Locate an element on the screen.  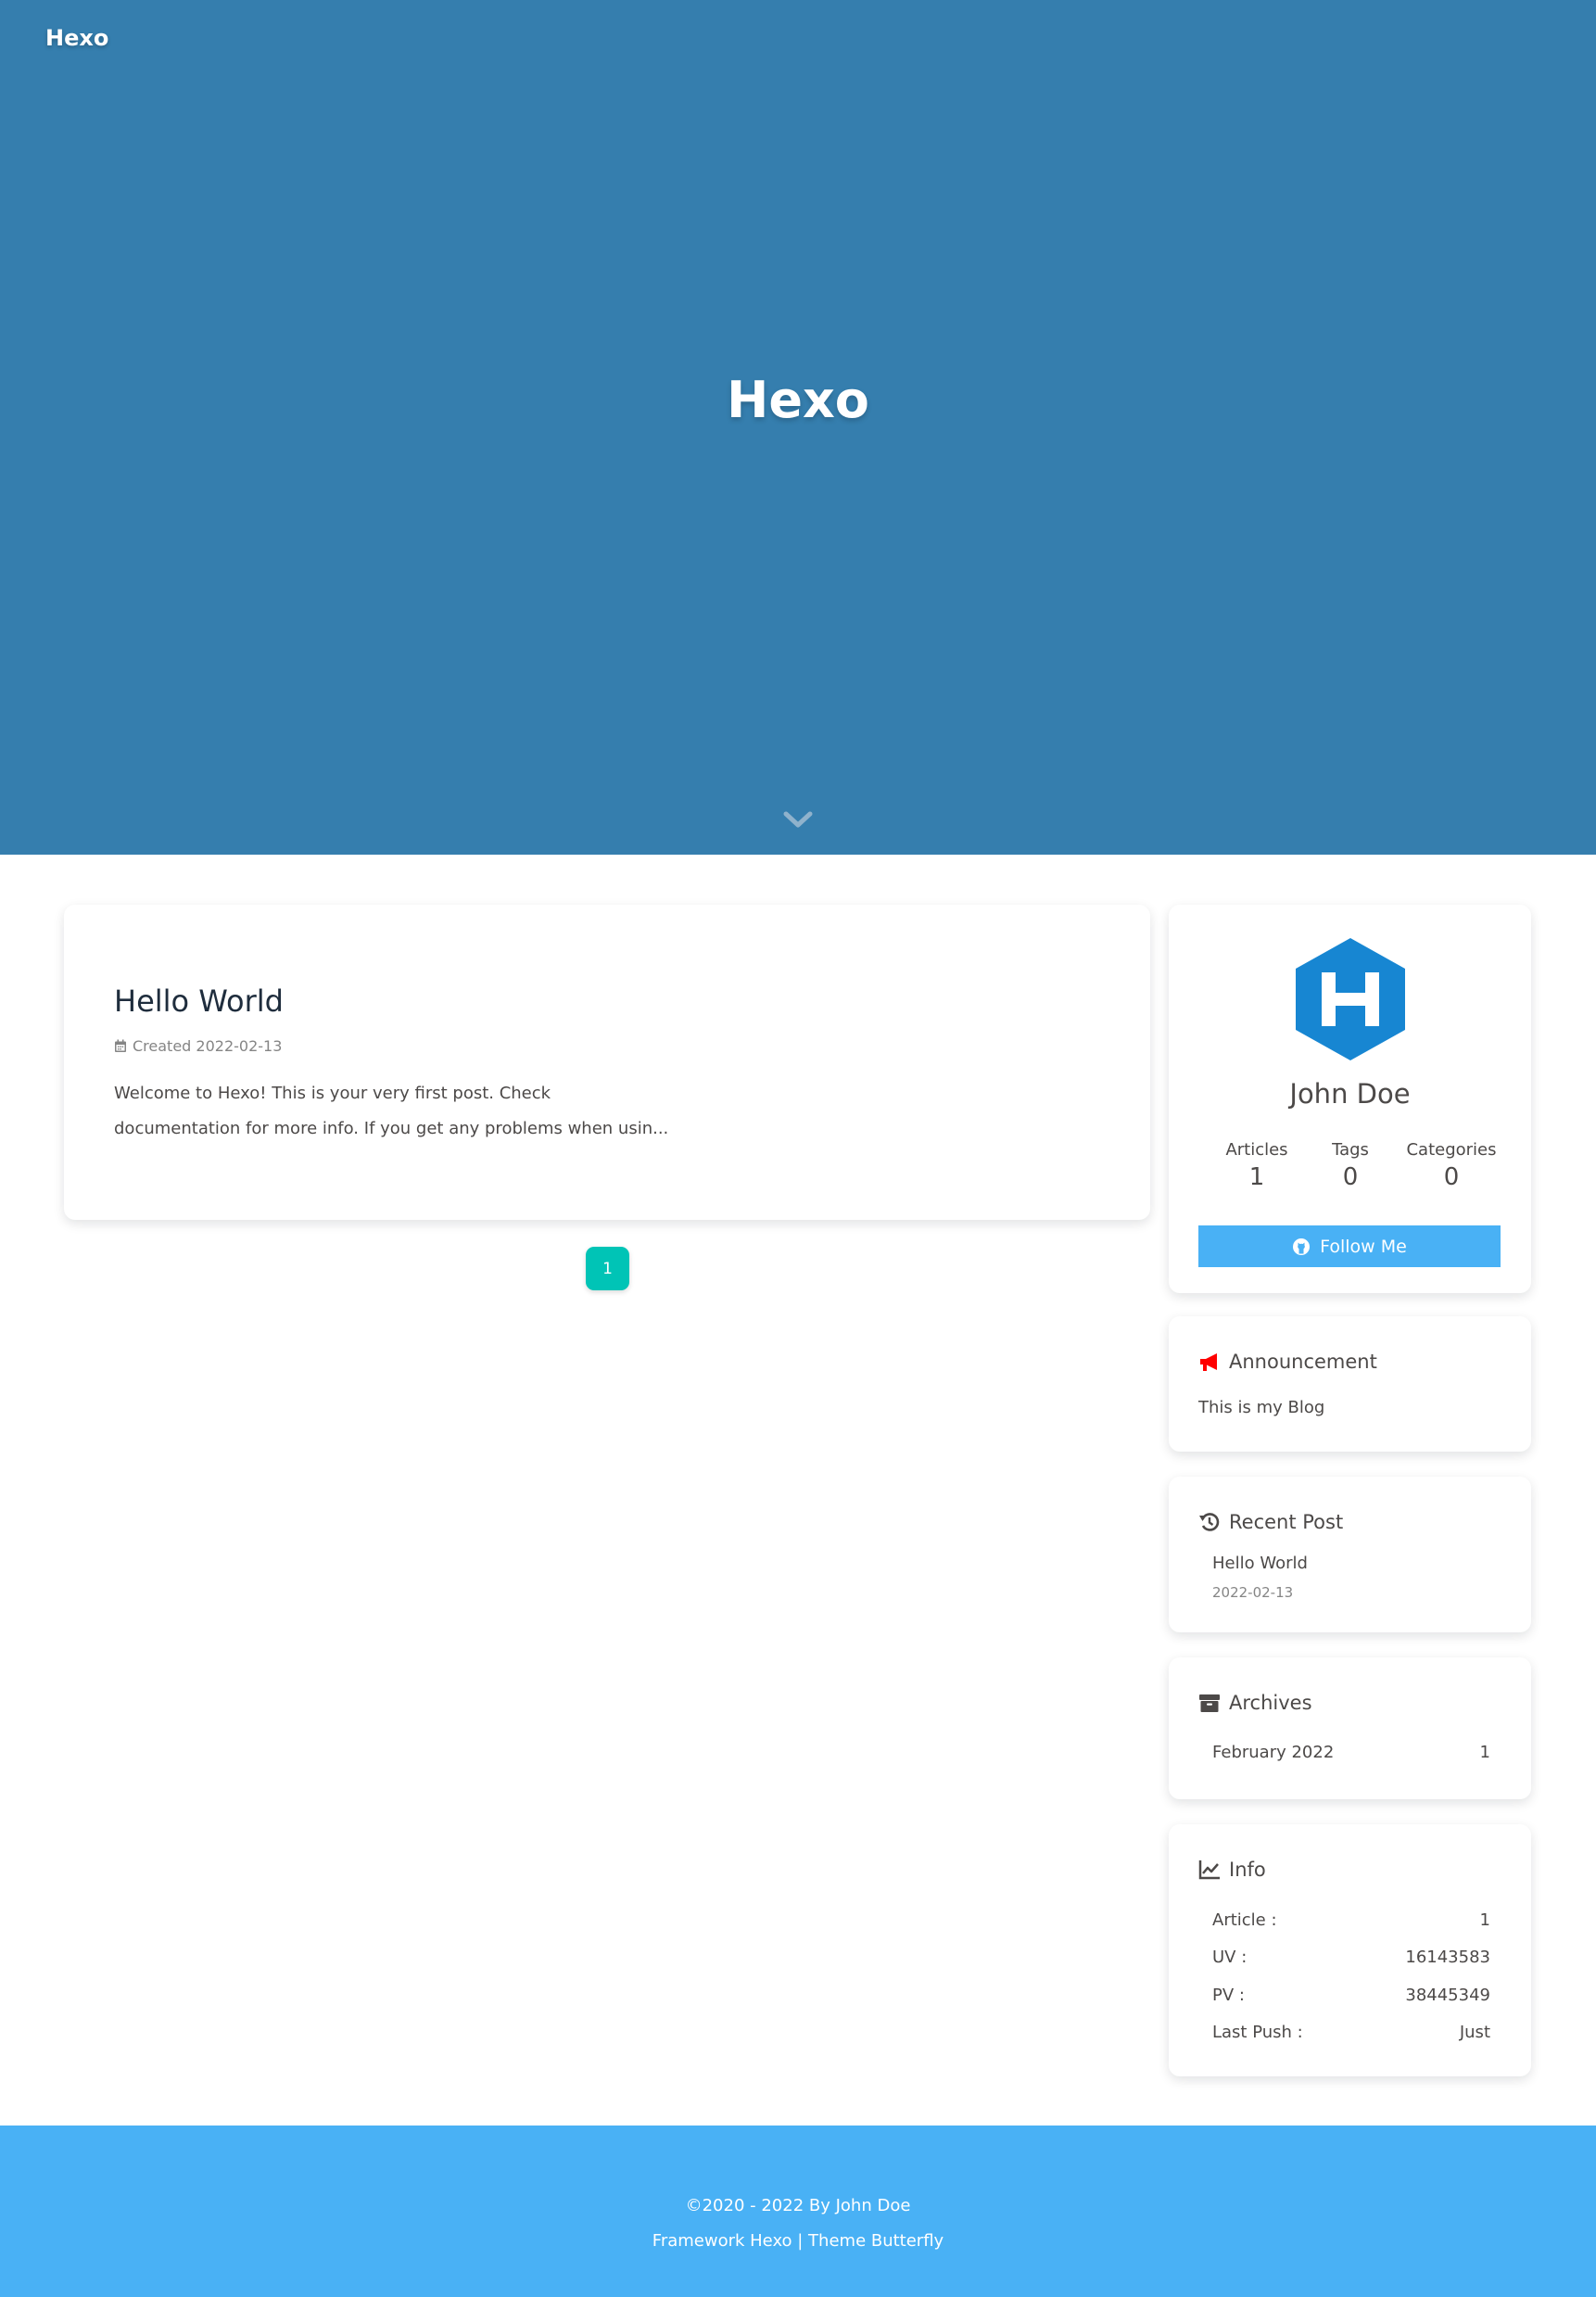
github-icon is located at coordinates (1302, 1246).